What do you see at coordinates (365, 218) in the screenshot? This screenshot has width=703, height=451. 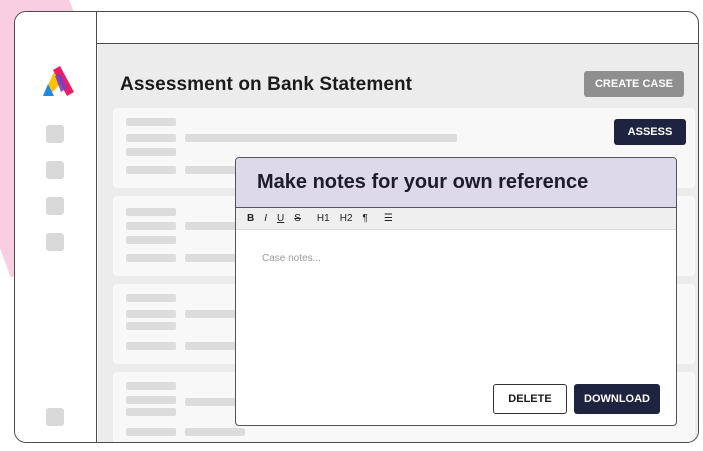 I see `paragraph-button: ¶` at bounding box center [365, 218].